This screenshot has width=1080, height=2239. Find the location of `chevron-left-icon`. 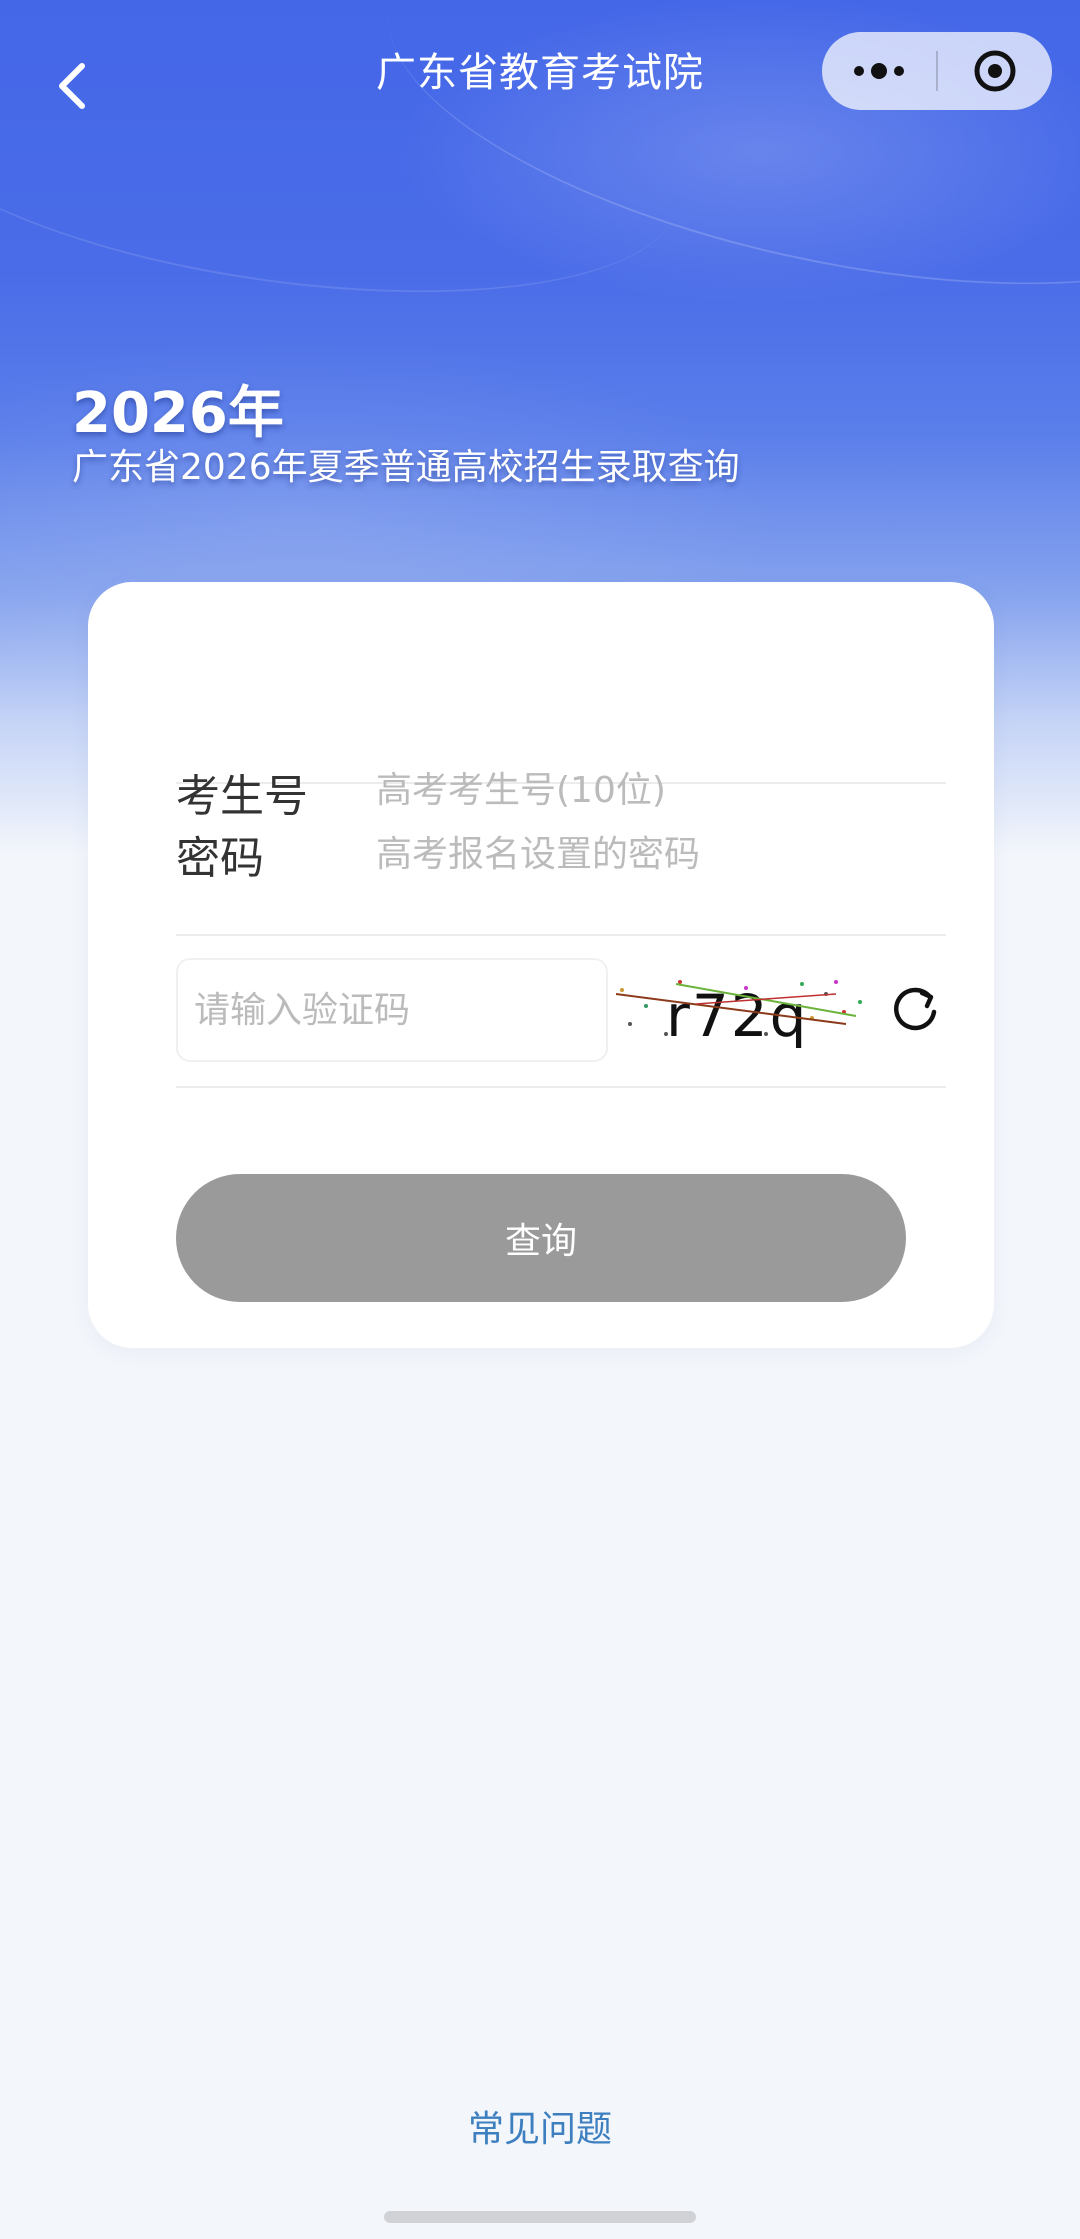

chevron-left-icon is located at coordinates (72, 86).